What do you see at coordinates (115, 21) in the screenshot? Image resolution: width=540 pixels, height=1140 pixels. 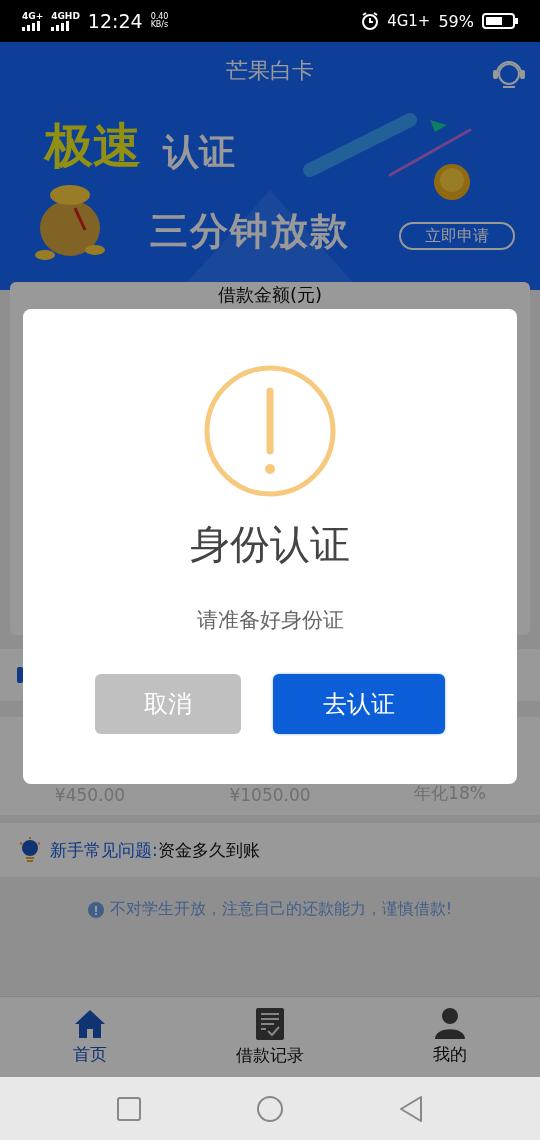 I see `clock-time: 12:24` at bounding box center [115, 21].